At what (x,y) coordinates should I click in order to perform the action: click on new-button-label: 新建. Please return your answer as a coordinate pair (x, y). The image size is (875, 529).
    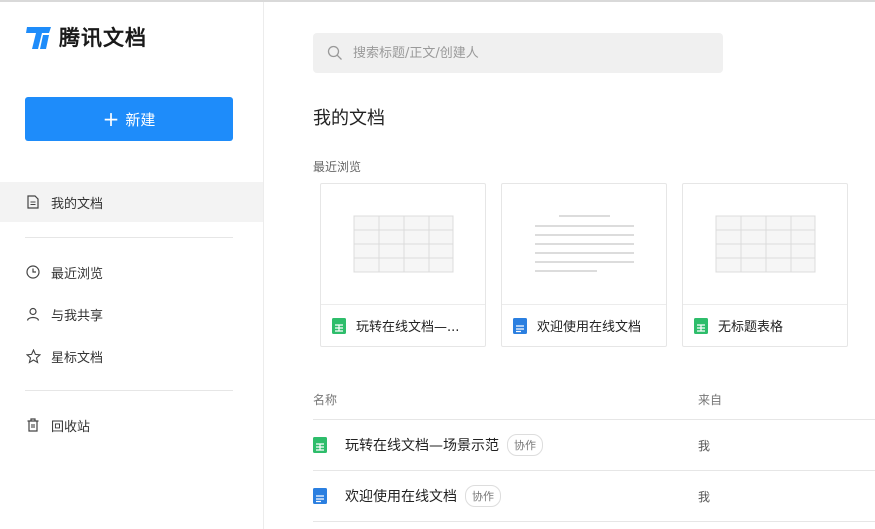
    Looking at the image, I should click on (140, 119).